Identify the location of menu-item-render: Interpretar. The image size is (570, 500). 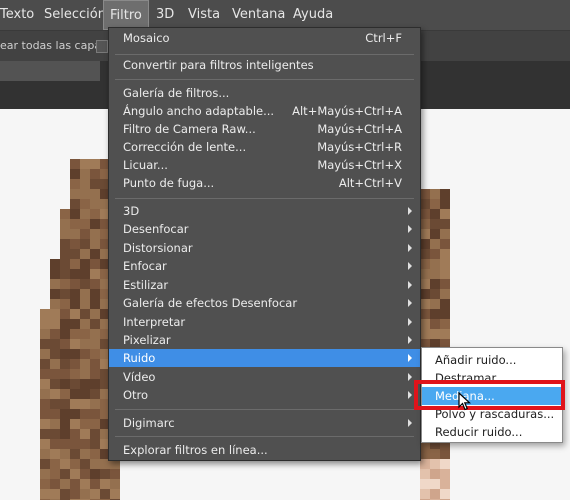
(264, 322).